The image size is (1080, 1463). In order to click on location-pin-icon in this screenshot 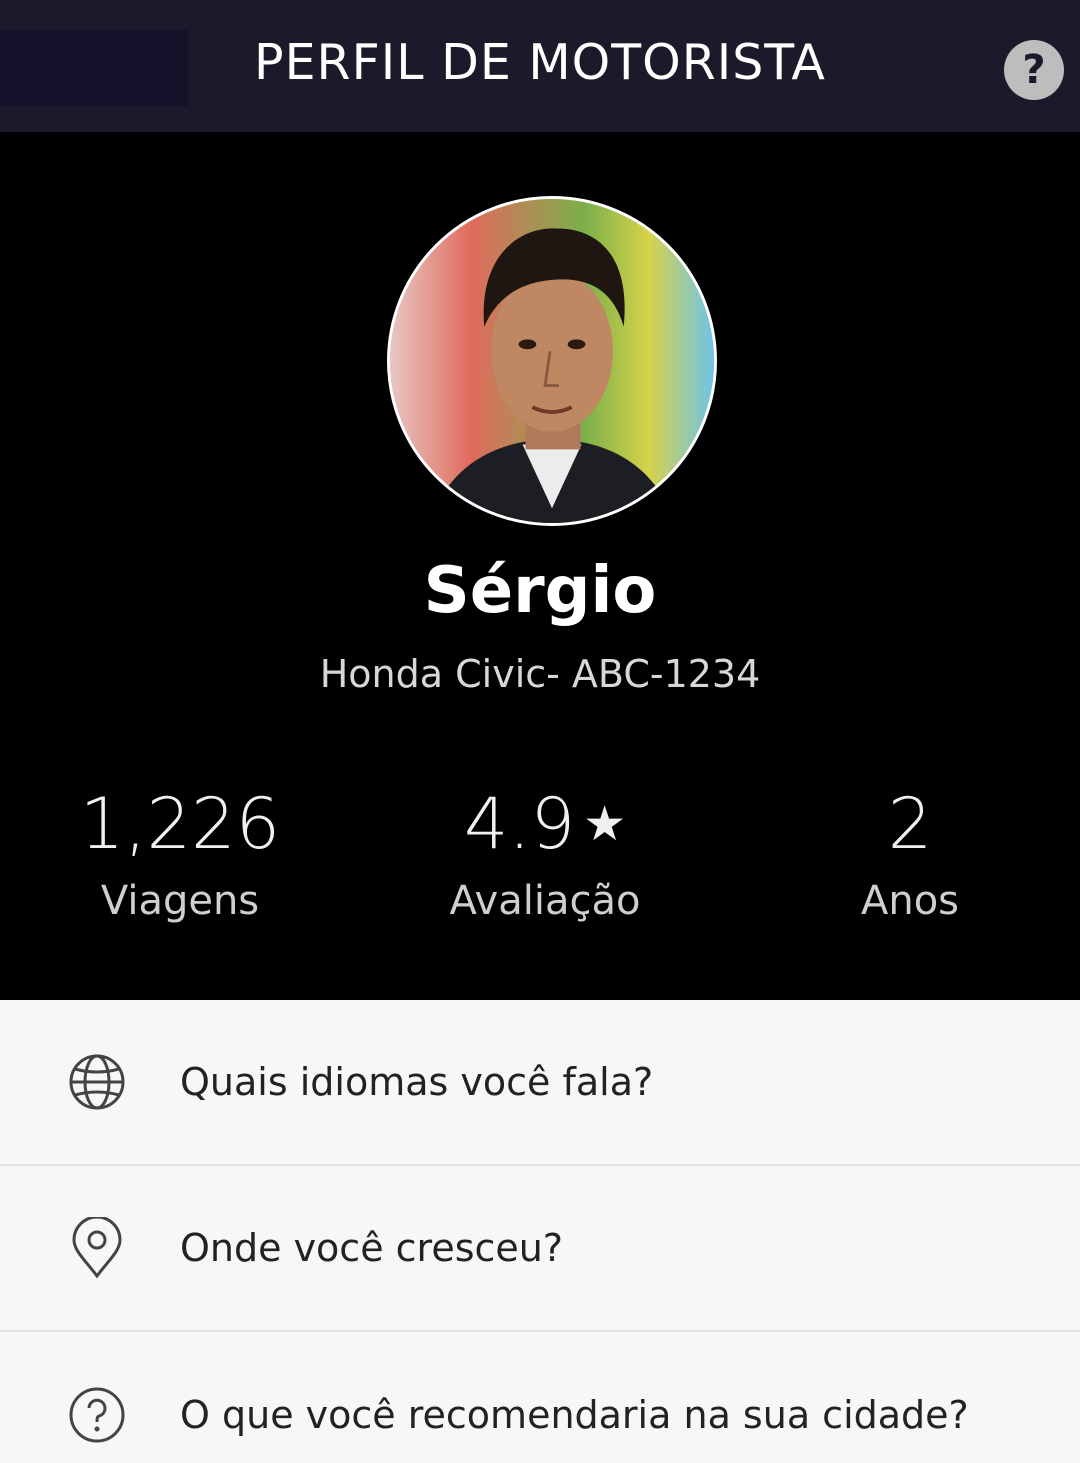, I will do `click(97, 1248)`.